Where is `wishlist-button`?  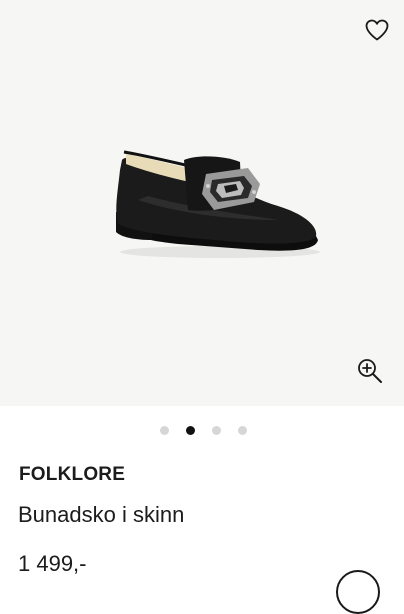
wishlist-button is located at coordinates (377, 30).